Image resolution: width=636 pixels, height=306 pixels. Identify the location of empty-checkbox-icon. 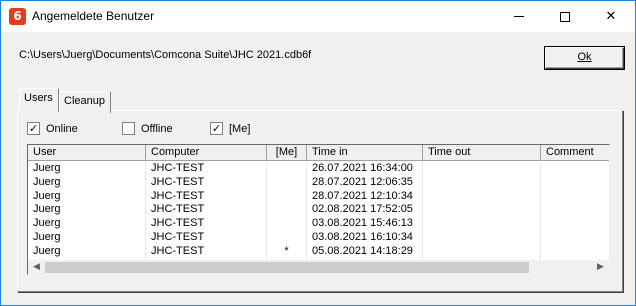
(128, 128).